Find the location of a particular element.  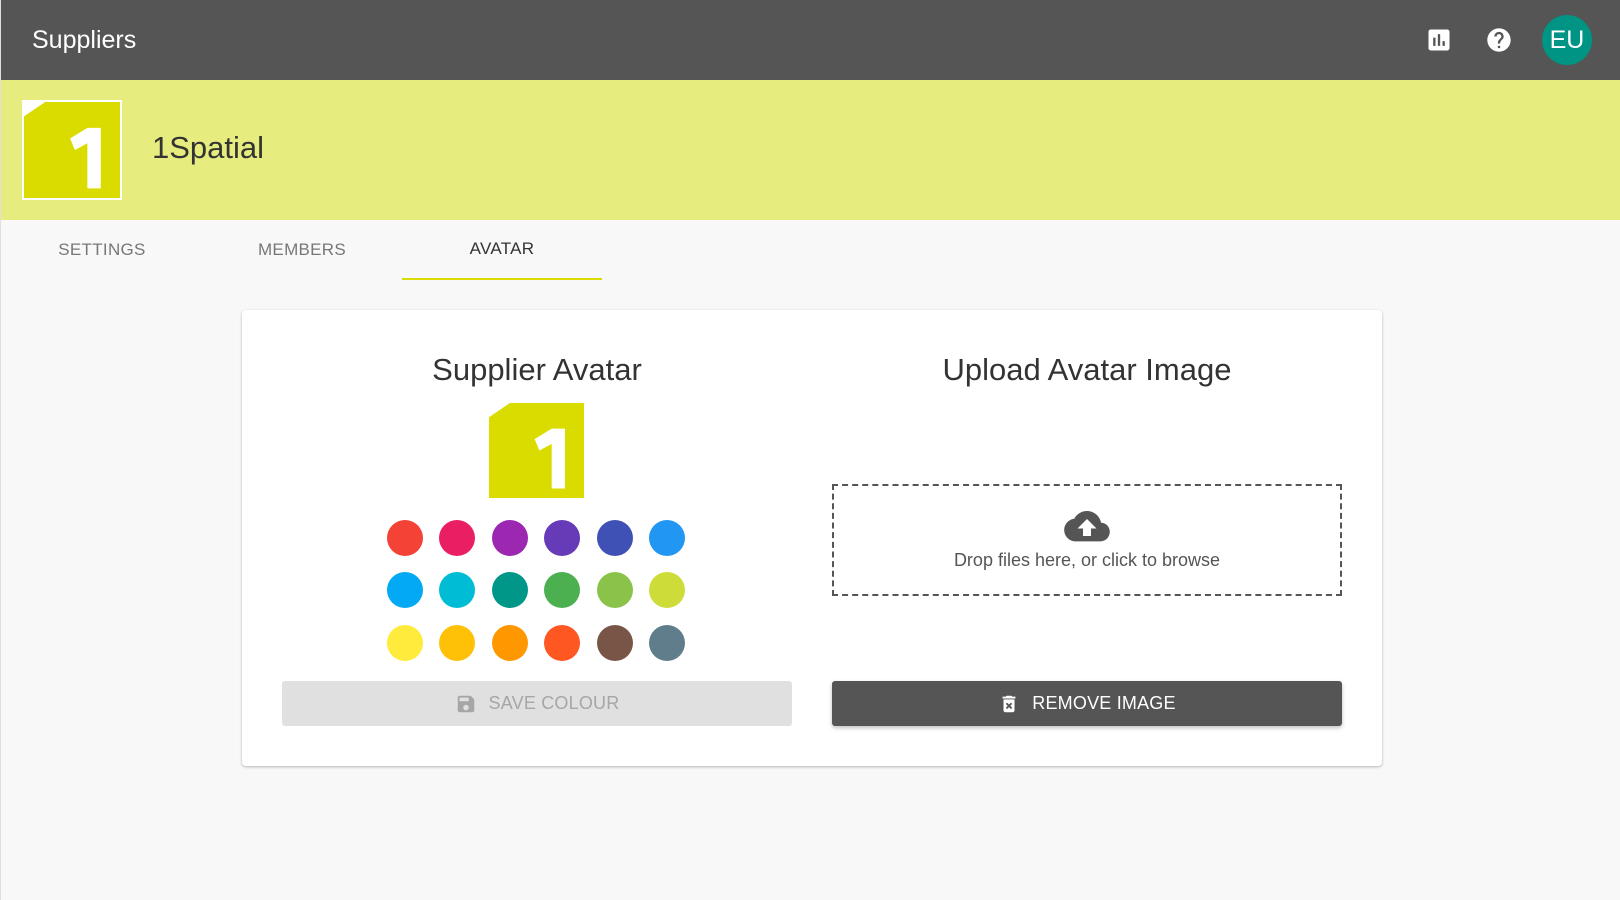

tab-avatar: AVATAR is located at coordinates (502, 250).